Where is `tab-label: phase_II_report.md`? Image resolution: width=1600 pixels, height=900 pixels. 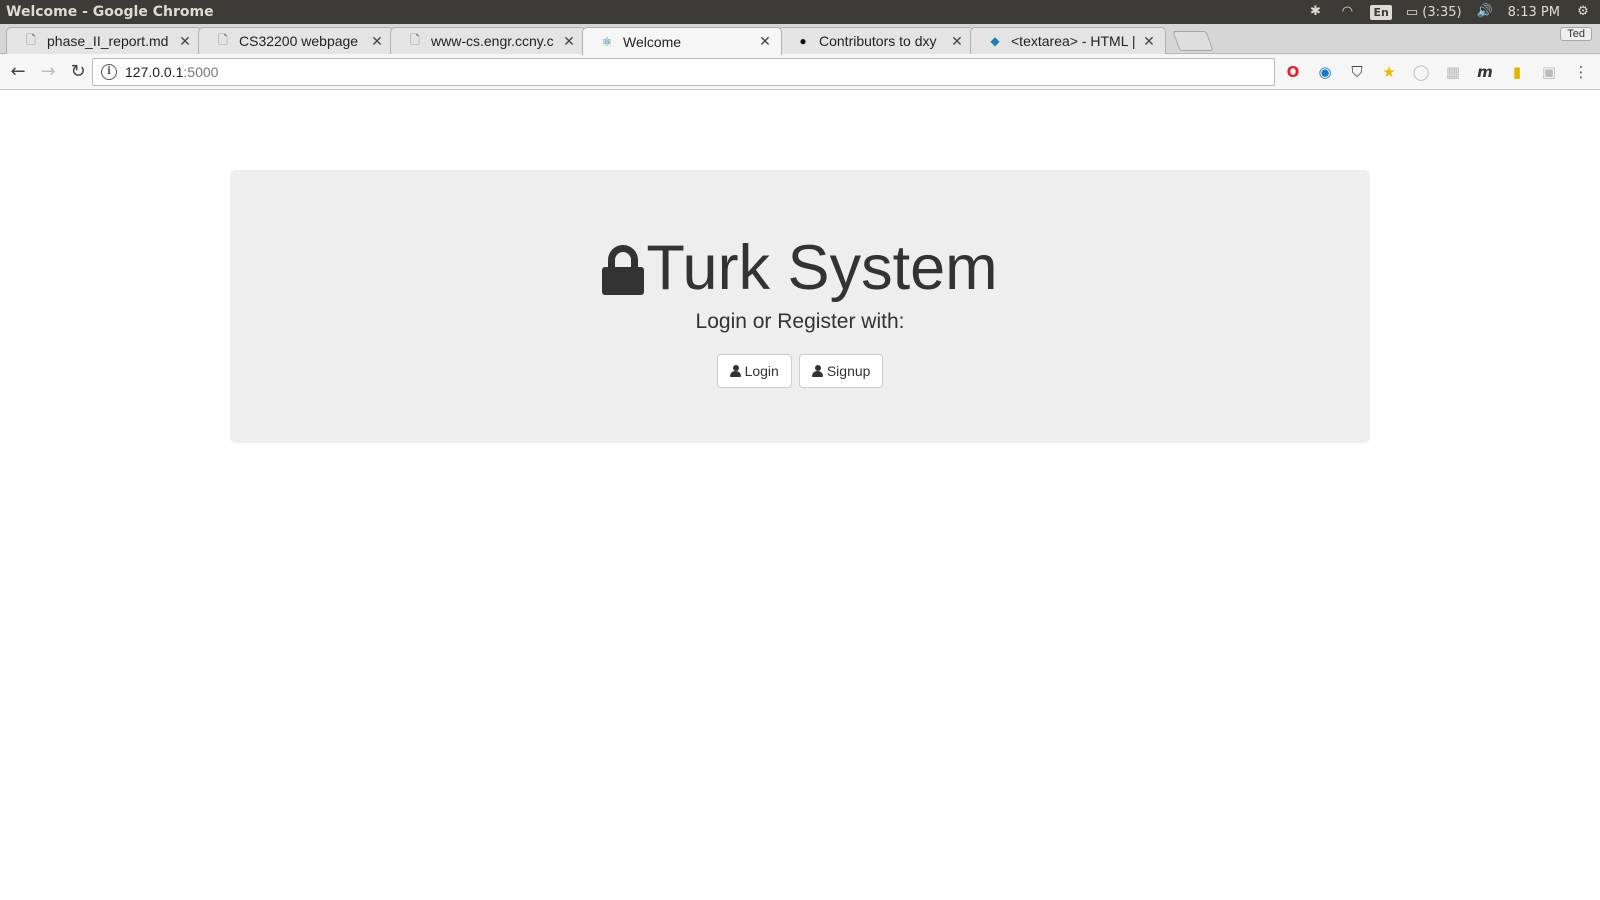
tab-label: phase_II_report.md is located at coordinates (108, 41).